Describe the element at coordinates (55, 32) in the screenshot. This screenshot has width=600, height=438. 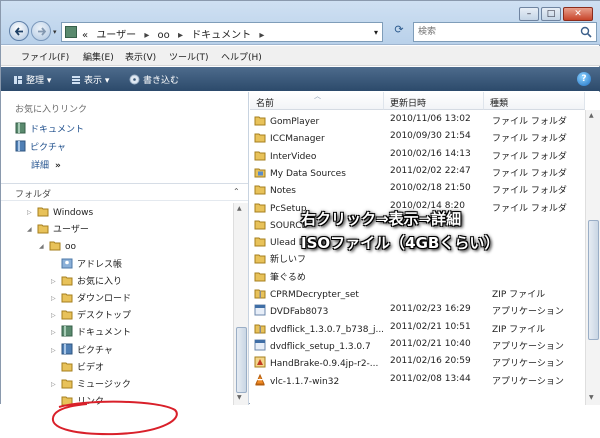
I see `recent-pages-dropdown-icon: ▾` at that location.